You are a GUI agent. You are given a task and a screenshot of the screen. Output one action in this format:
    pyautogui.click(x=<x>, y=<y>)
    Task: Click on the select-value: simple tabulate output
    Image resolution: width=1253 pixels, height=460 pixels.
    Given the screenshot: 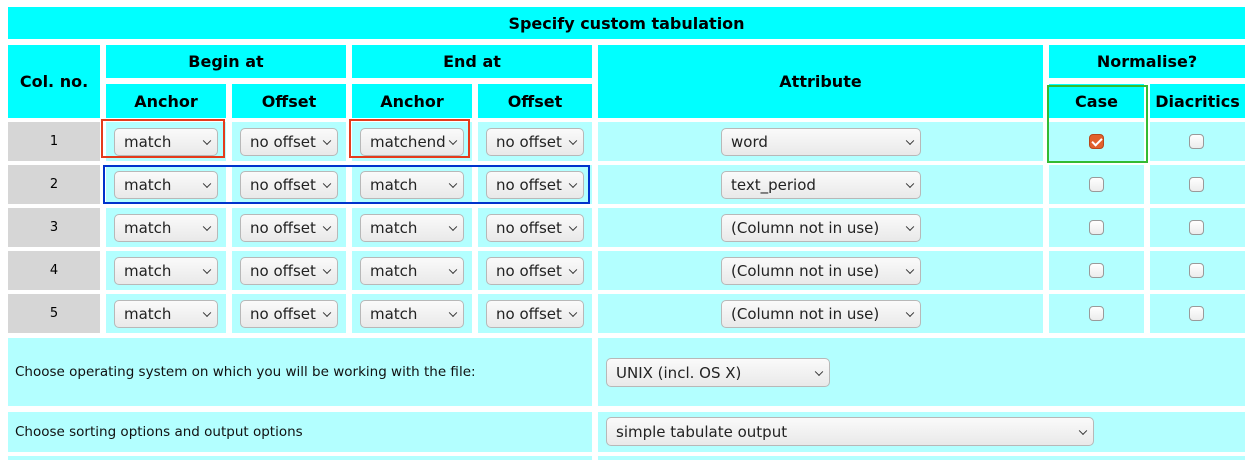 What is the action you would take?
    pyautogui.click(x=702, y=431)
    